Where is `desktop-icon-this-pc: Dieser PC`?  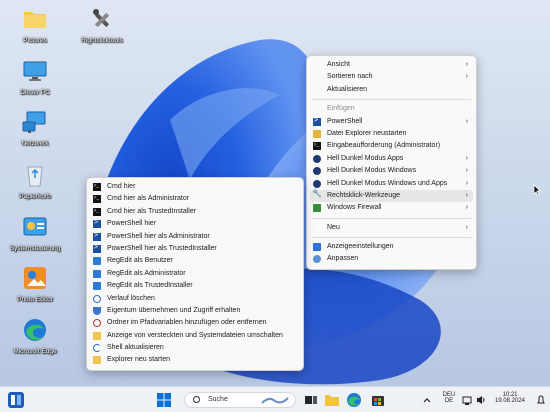
desktop-icon-this-pc: Dieser PC is located at coordinates (35, 76).